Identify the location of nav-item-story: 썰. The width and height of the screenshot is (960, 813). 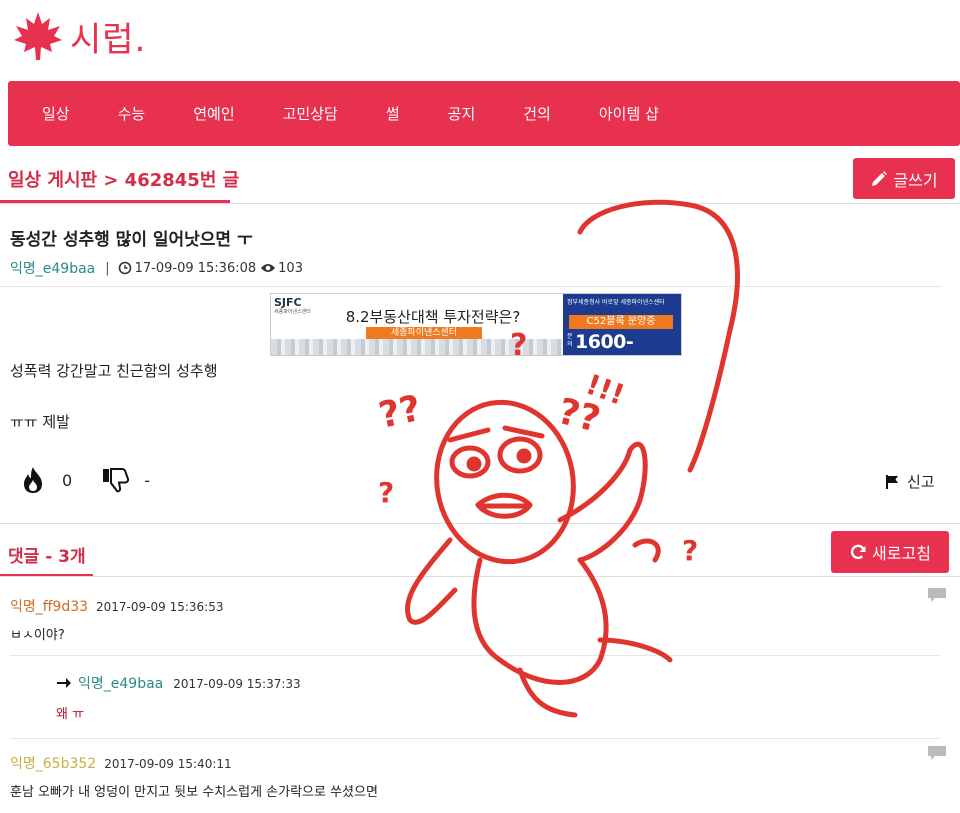
(393, 113).